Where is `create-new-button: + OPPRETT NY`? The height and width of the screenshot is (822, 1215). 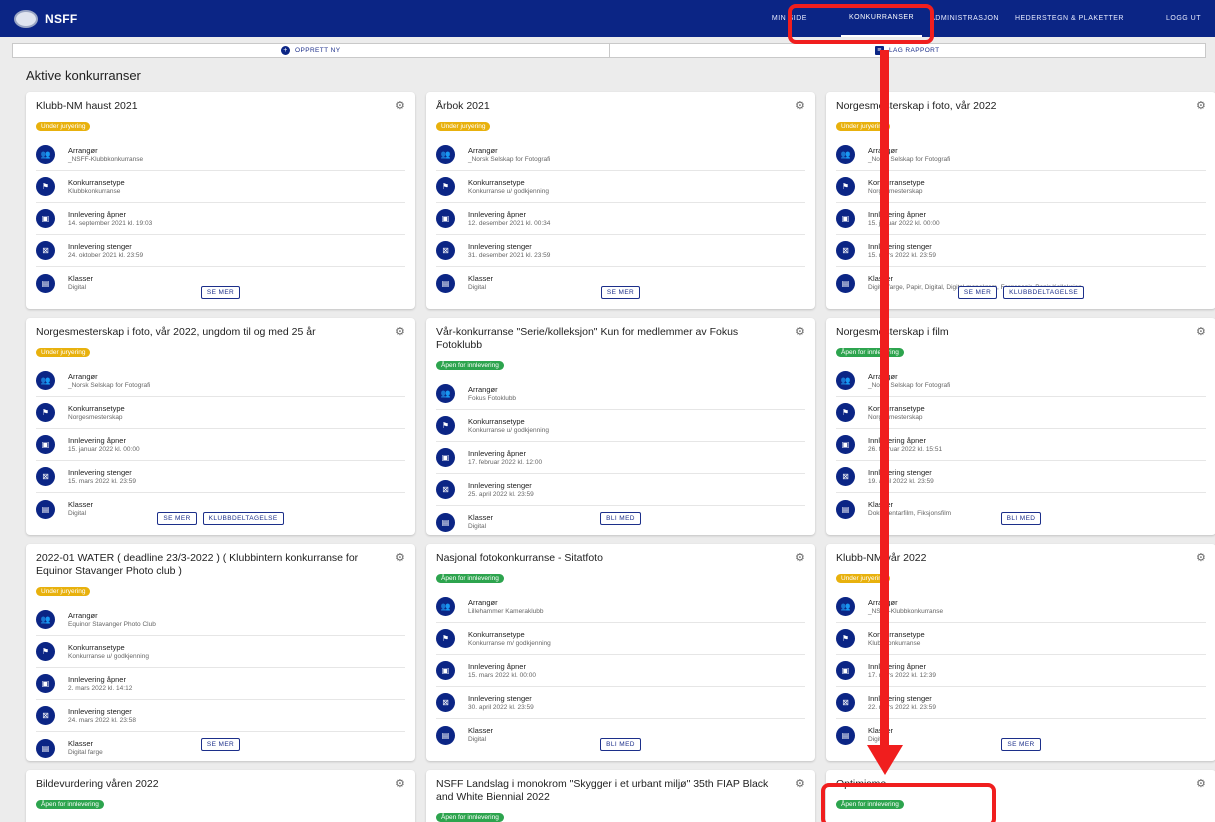
create-new-button: + OPPRETT NY is located at coordinates (311, 50).